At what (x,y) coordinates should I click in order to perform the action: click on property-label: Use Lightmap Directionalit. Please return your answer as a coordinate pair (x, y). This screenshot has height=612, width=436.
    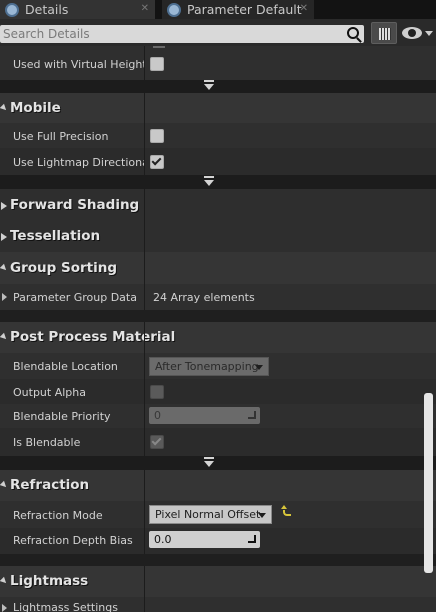
    Looking at the image, I should click on (78, 162).